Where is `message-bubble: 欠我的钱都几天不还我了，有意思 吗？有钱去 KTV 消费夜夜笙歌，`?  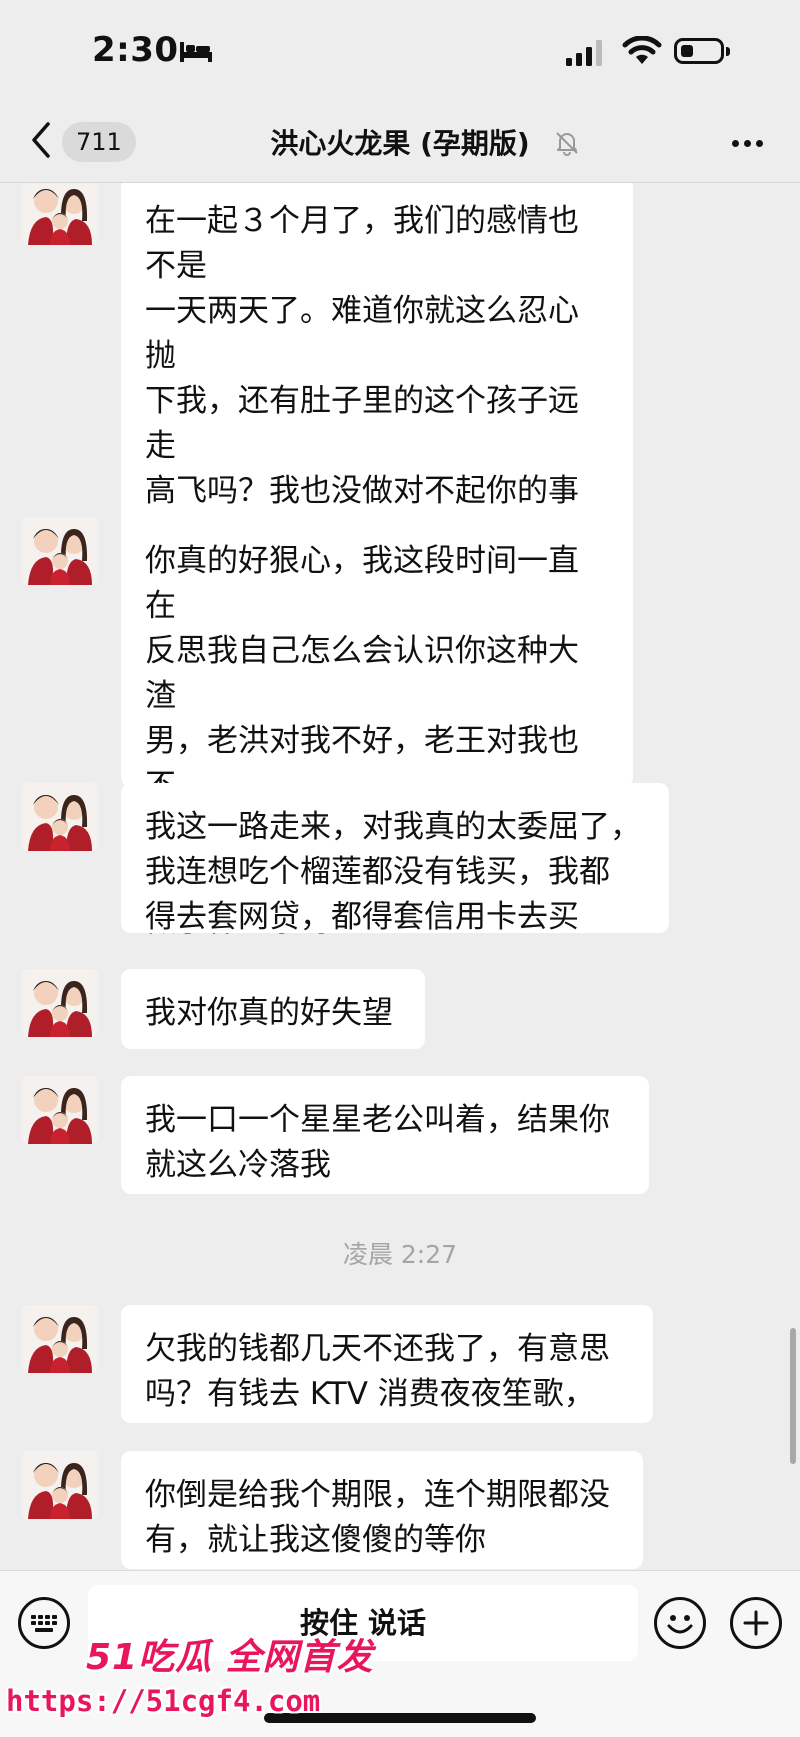
message-bubble: 欠我的钱都几天不还我了，有意思 吗？有钱去 KTV 消费夜夜笙歌， is located at coordinates (387, 1364).